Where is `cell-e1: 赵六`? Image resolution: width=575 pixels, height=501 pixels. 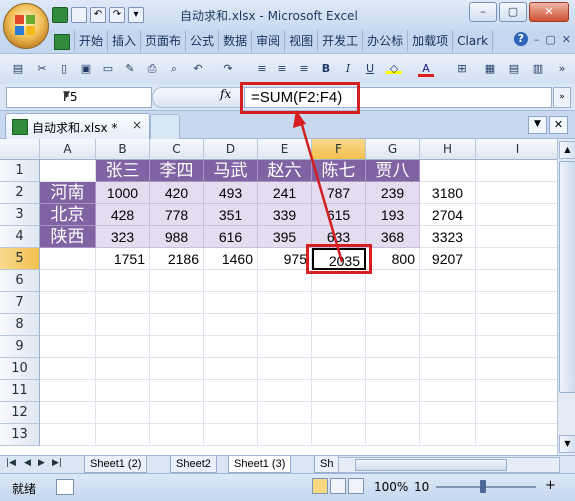
cell-e1: 赵六 is located at coordinates (285, 171).